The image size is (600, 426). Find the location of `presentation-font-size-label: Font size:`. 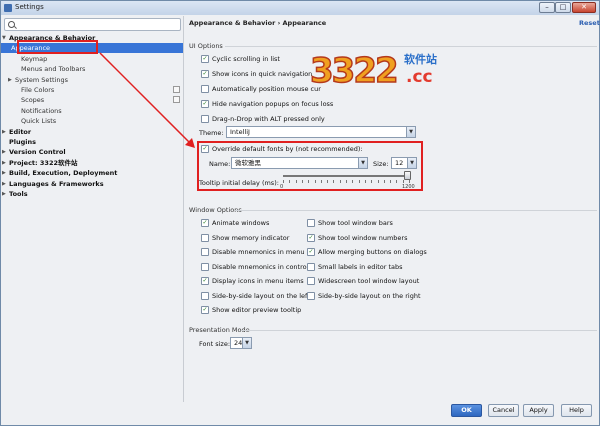

presentation-font-size-label: Font size: is located at coordinates (215, 344).